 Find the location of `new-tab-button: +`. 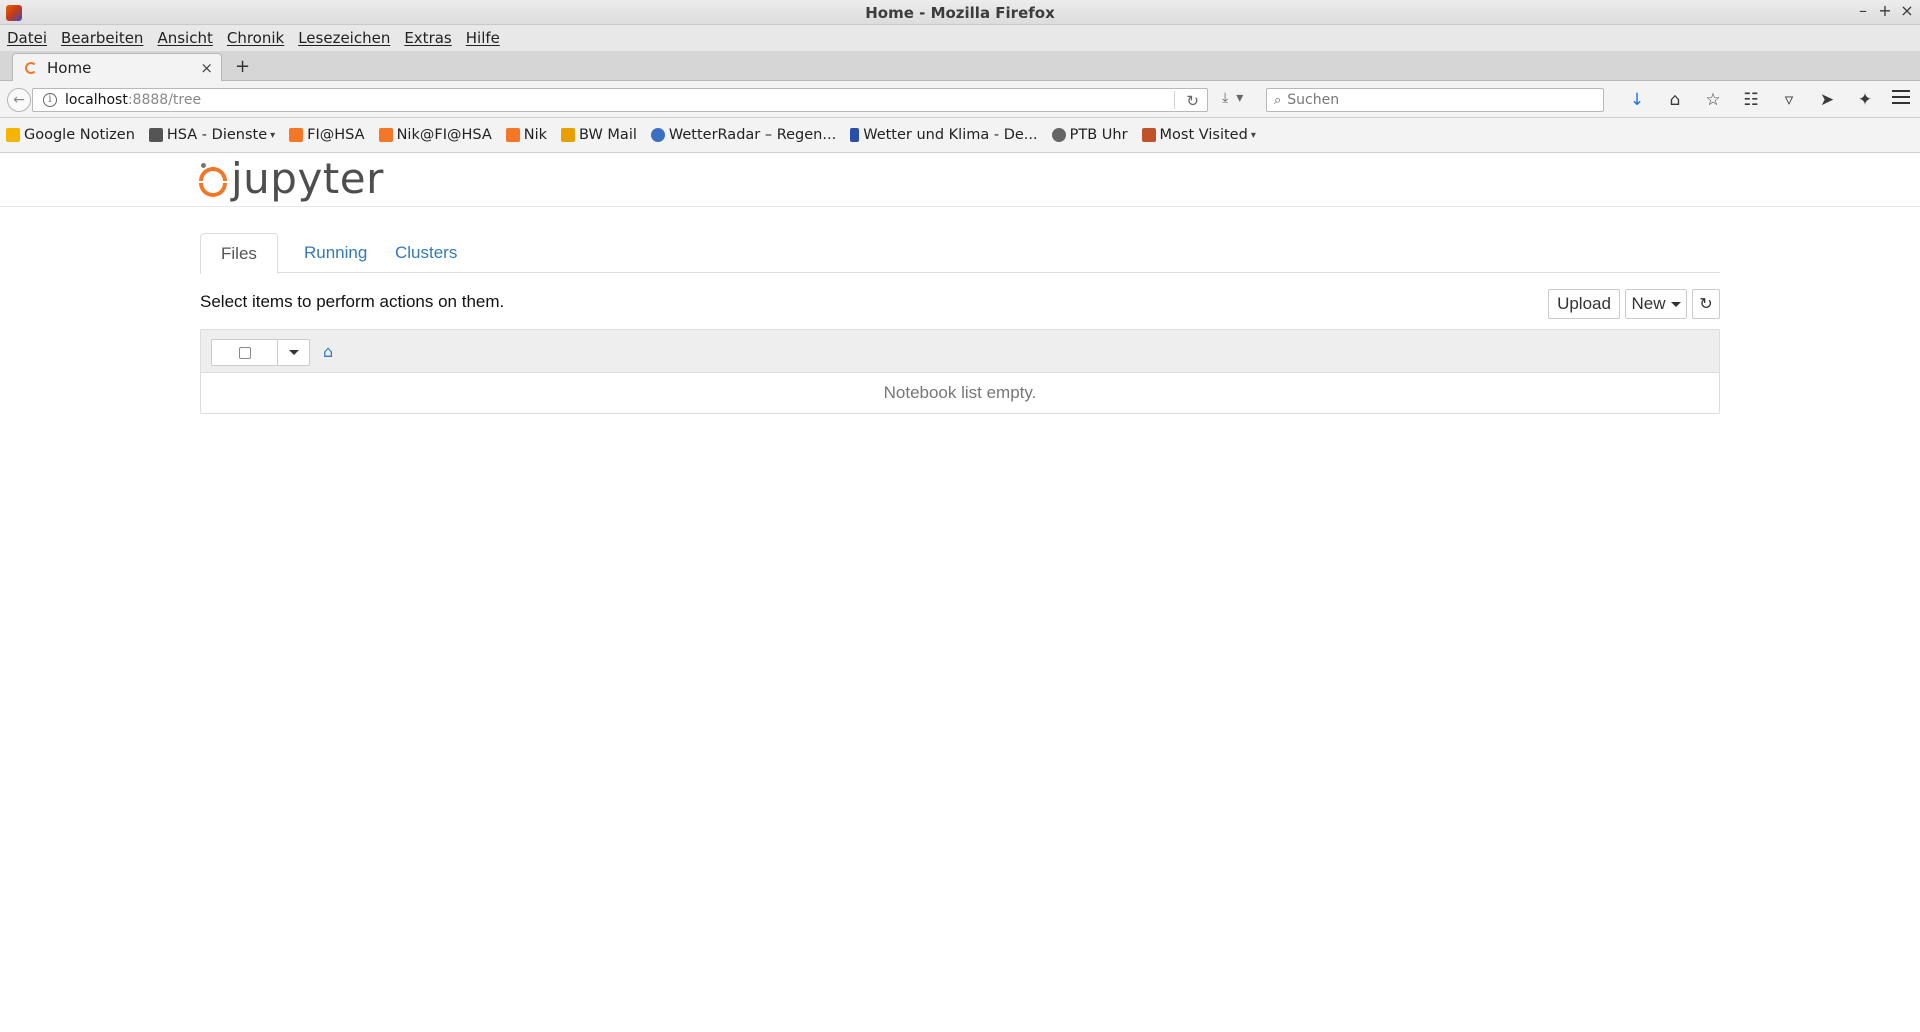

new-tab-button: + is located at coordinates (242, 66).